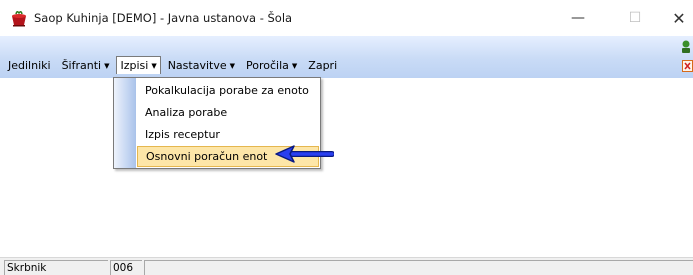  Describe the element at coordinates (267, 65) in the screenshot. I see `menu-item-label: Poročila` at that location.